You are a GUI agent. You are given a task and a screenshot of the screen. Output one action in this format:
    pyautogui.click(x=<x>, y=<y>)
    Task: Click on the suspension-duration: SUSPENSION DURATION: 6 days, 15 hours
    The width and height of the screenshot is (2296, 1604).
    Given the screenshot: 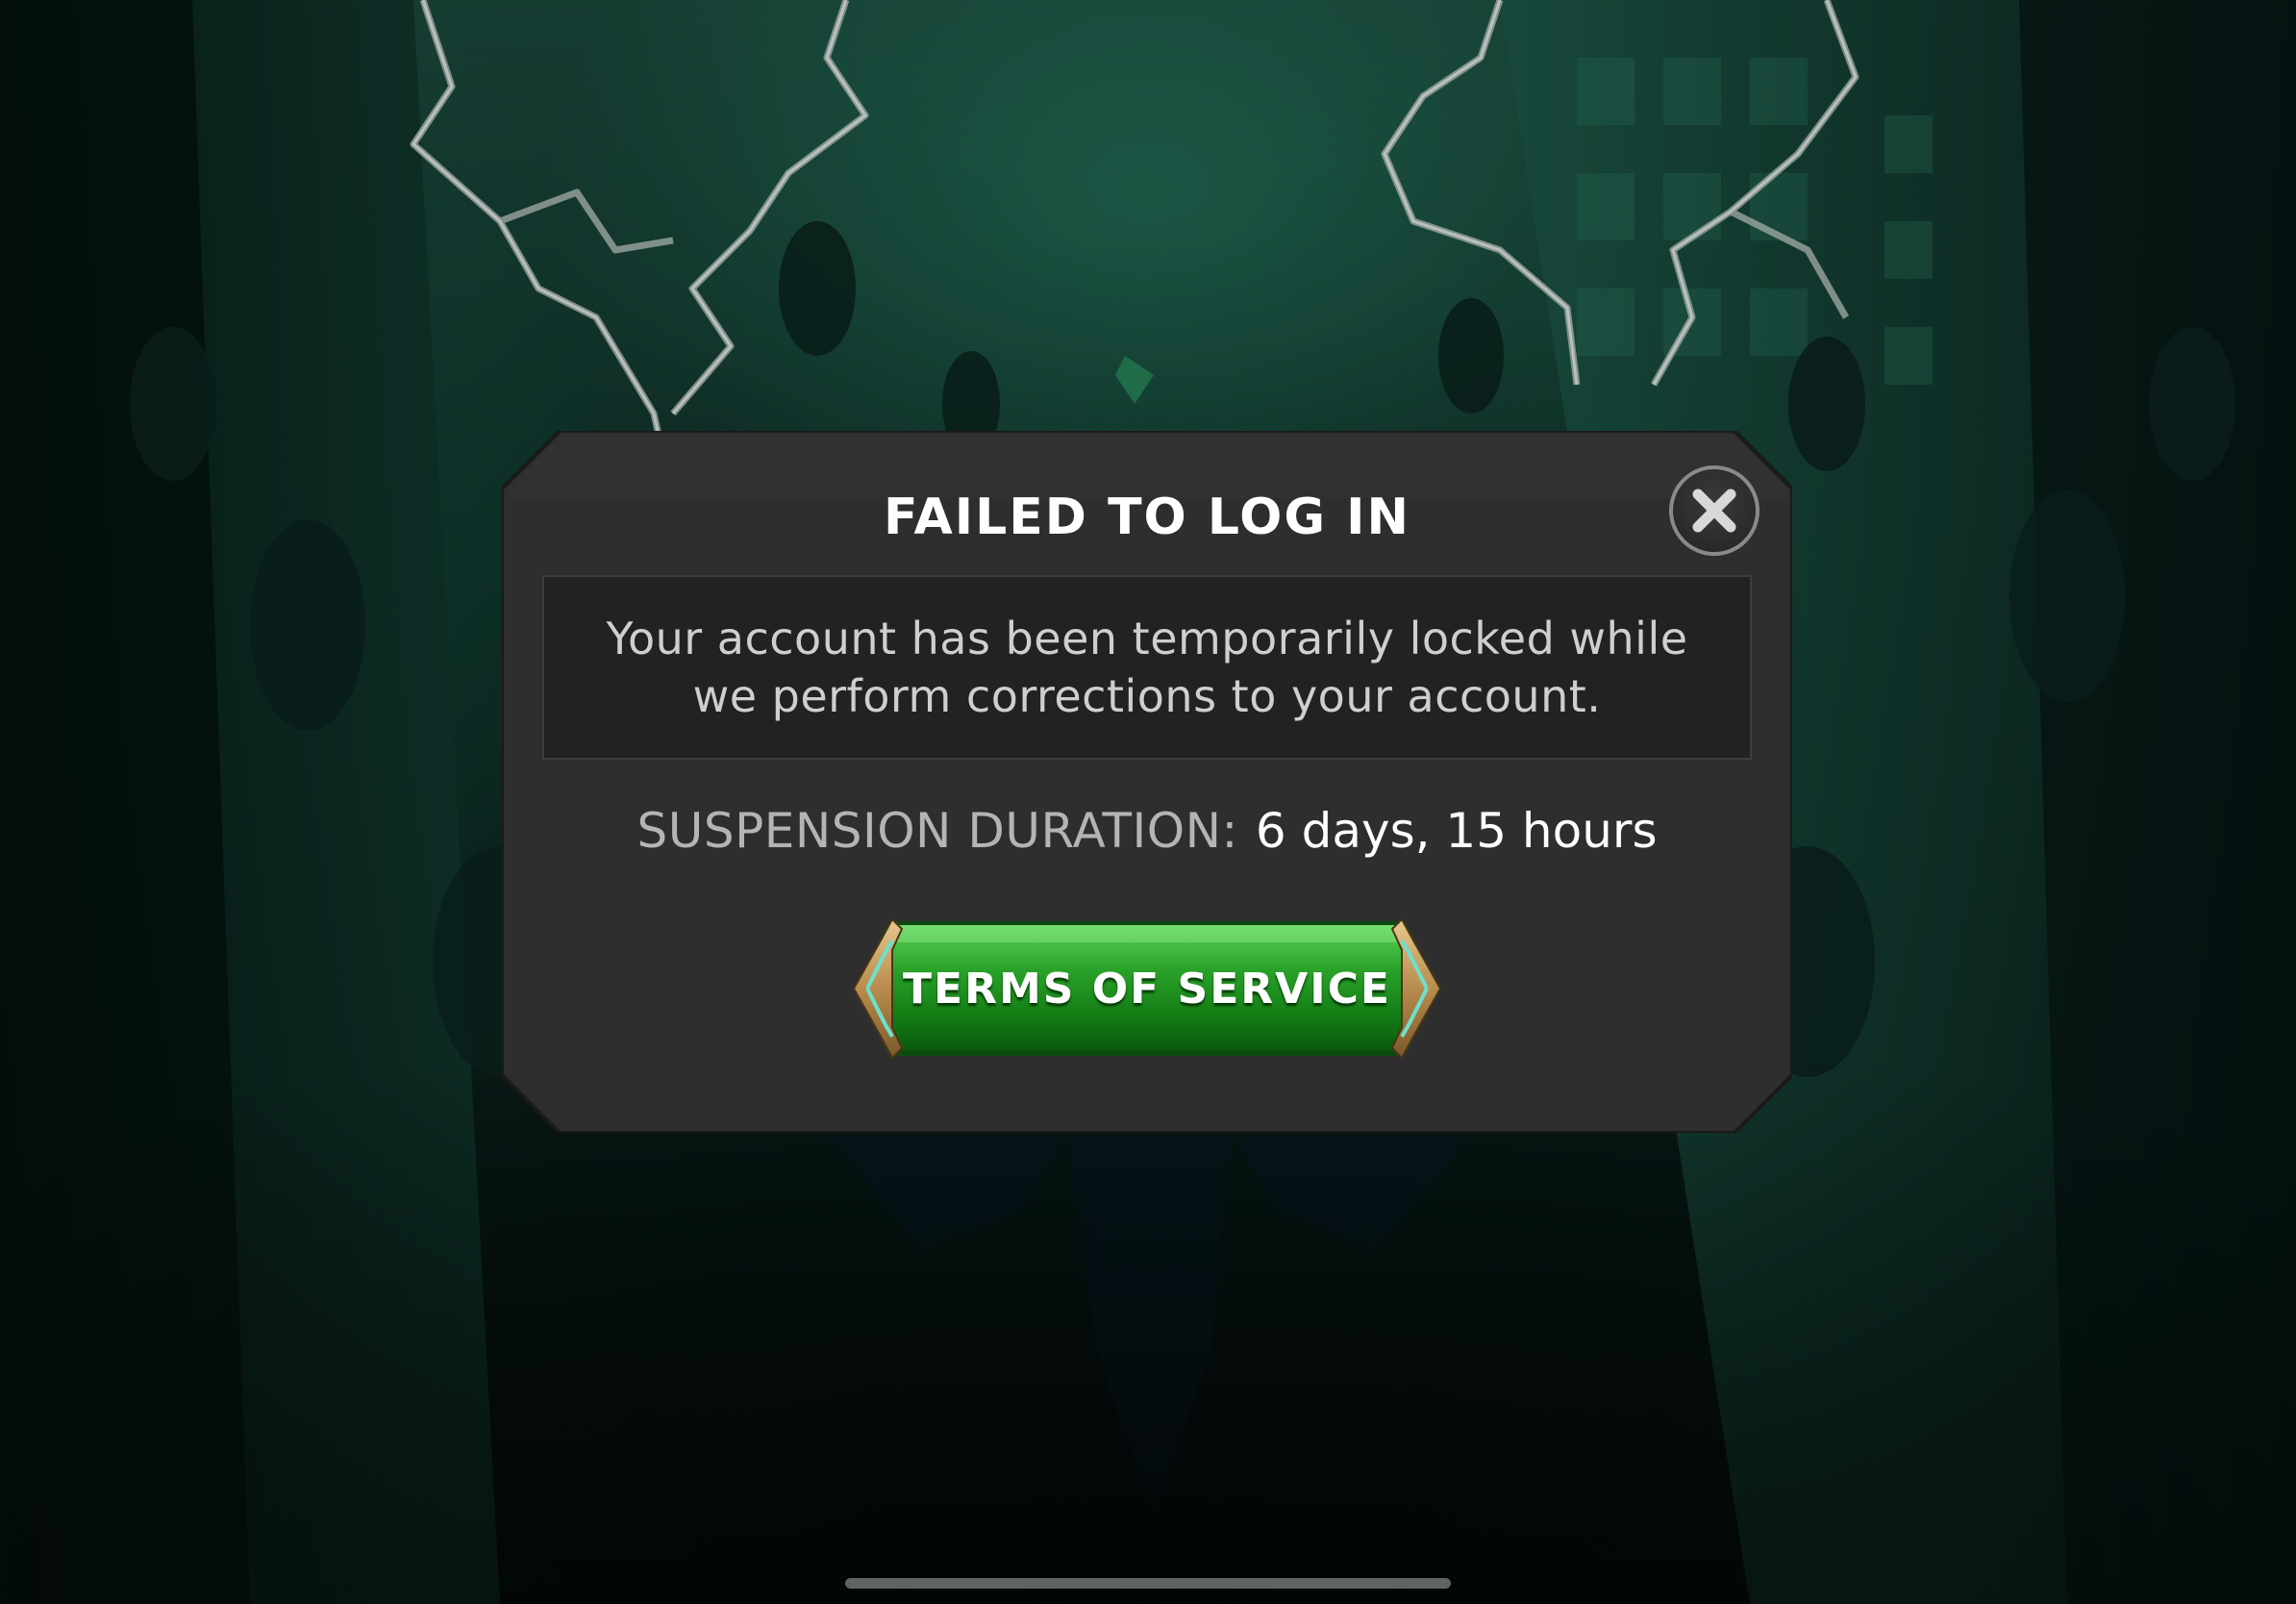 What is the action you would take?
    pyautogui.click(x=1147, y=831)
    